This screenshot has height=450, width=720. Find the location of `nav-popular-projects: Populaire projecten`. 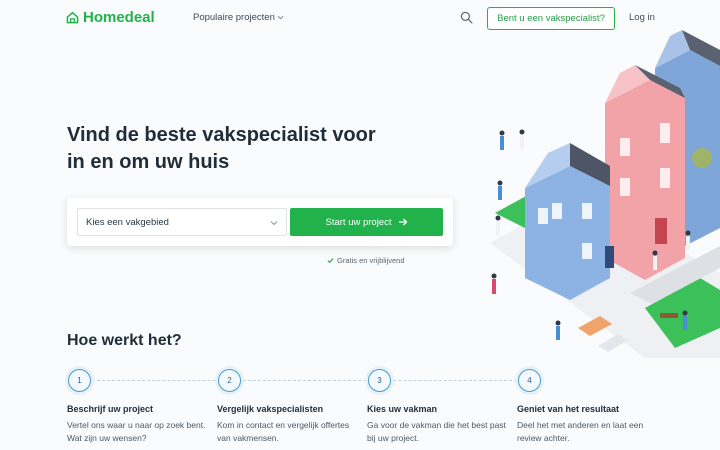

nav-popular-projects: Populaire projecten is located at coordinates (238, 17).